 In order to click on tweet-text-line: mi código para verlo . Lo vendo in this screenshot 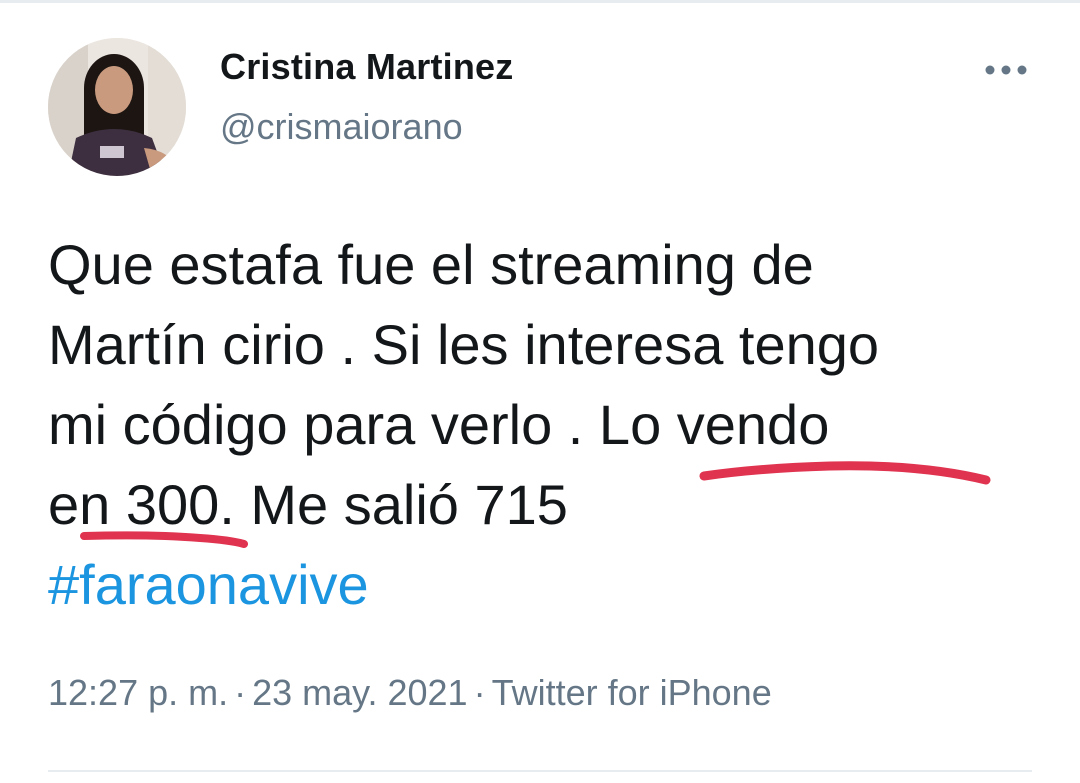, I will do `click(439, 424)`.